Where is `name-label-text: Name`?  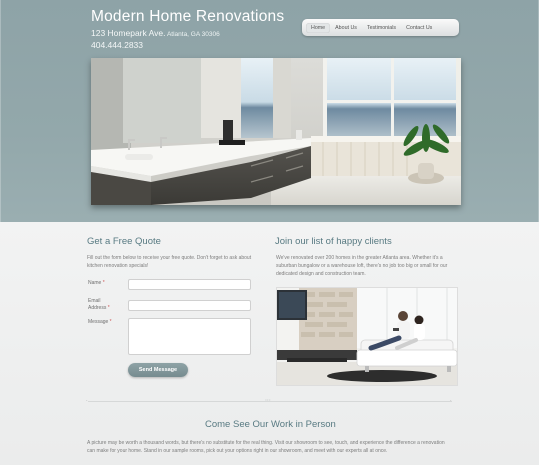 name-label-text: Name is located at coordinates (95, 283).